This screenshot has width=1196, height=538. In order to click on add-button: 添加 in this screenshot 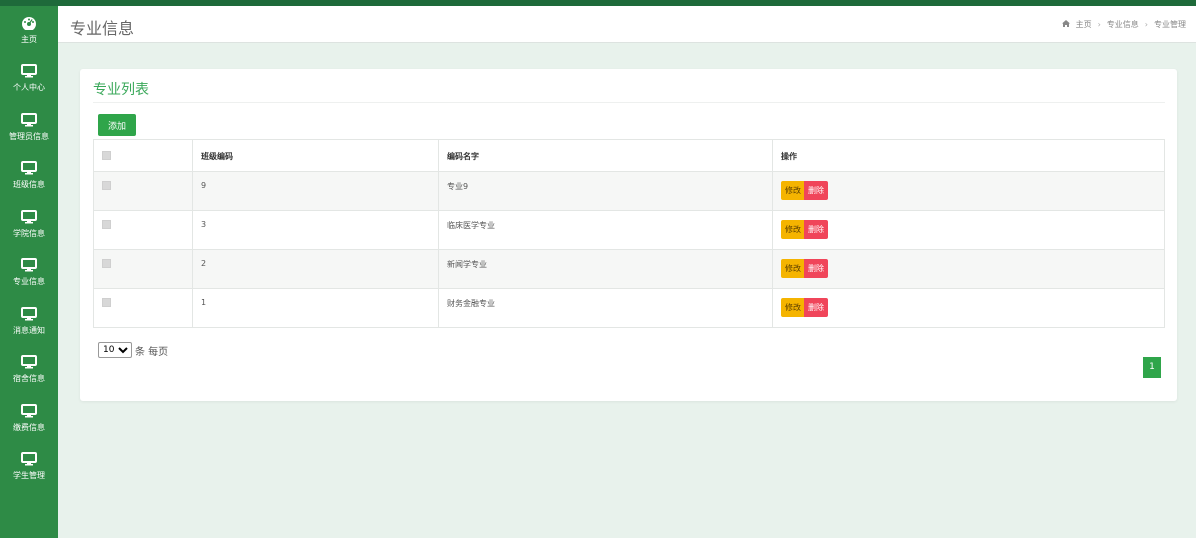, I will do `click(117, 125)`.